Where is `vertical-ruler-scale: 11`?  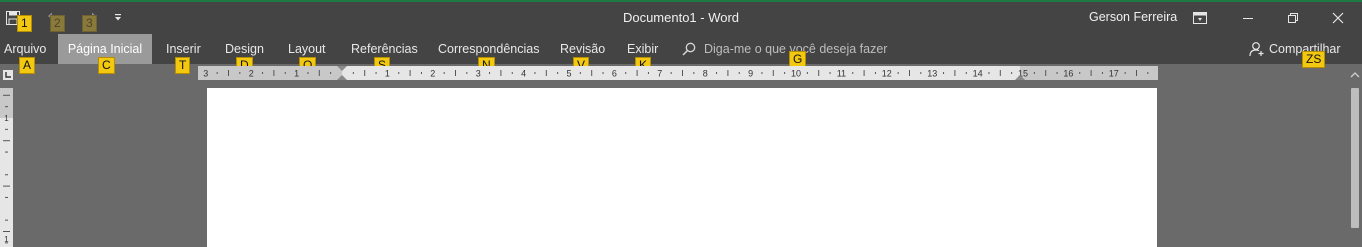 vertical-ruler-scale: 11 is located at coordinates (6, 169).